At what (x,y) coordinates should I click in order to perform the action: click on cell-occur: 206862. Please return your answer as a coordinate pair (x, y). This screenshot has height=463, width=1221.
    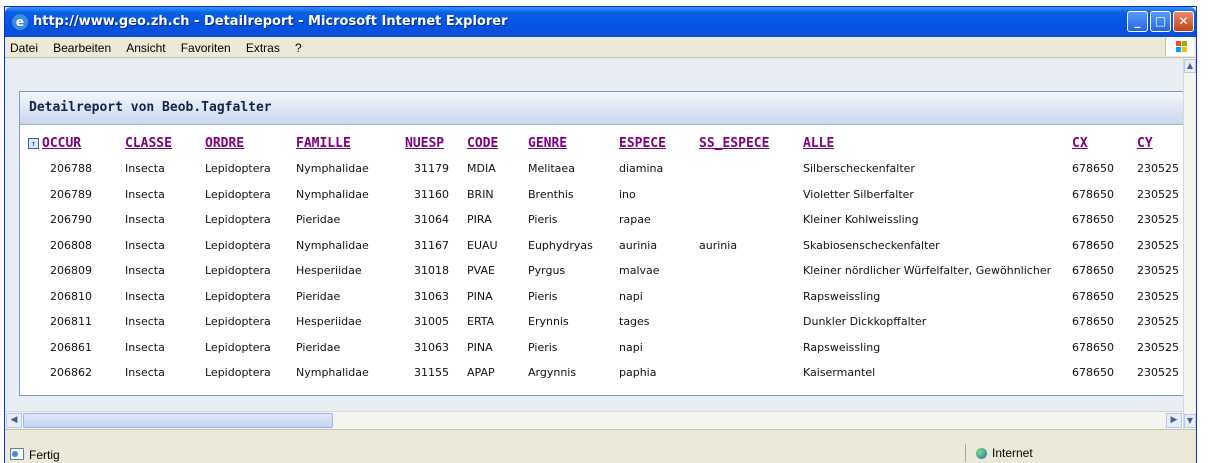
    Looking at the image, I should click on (71, 373).